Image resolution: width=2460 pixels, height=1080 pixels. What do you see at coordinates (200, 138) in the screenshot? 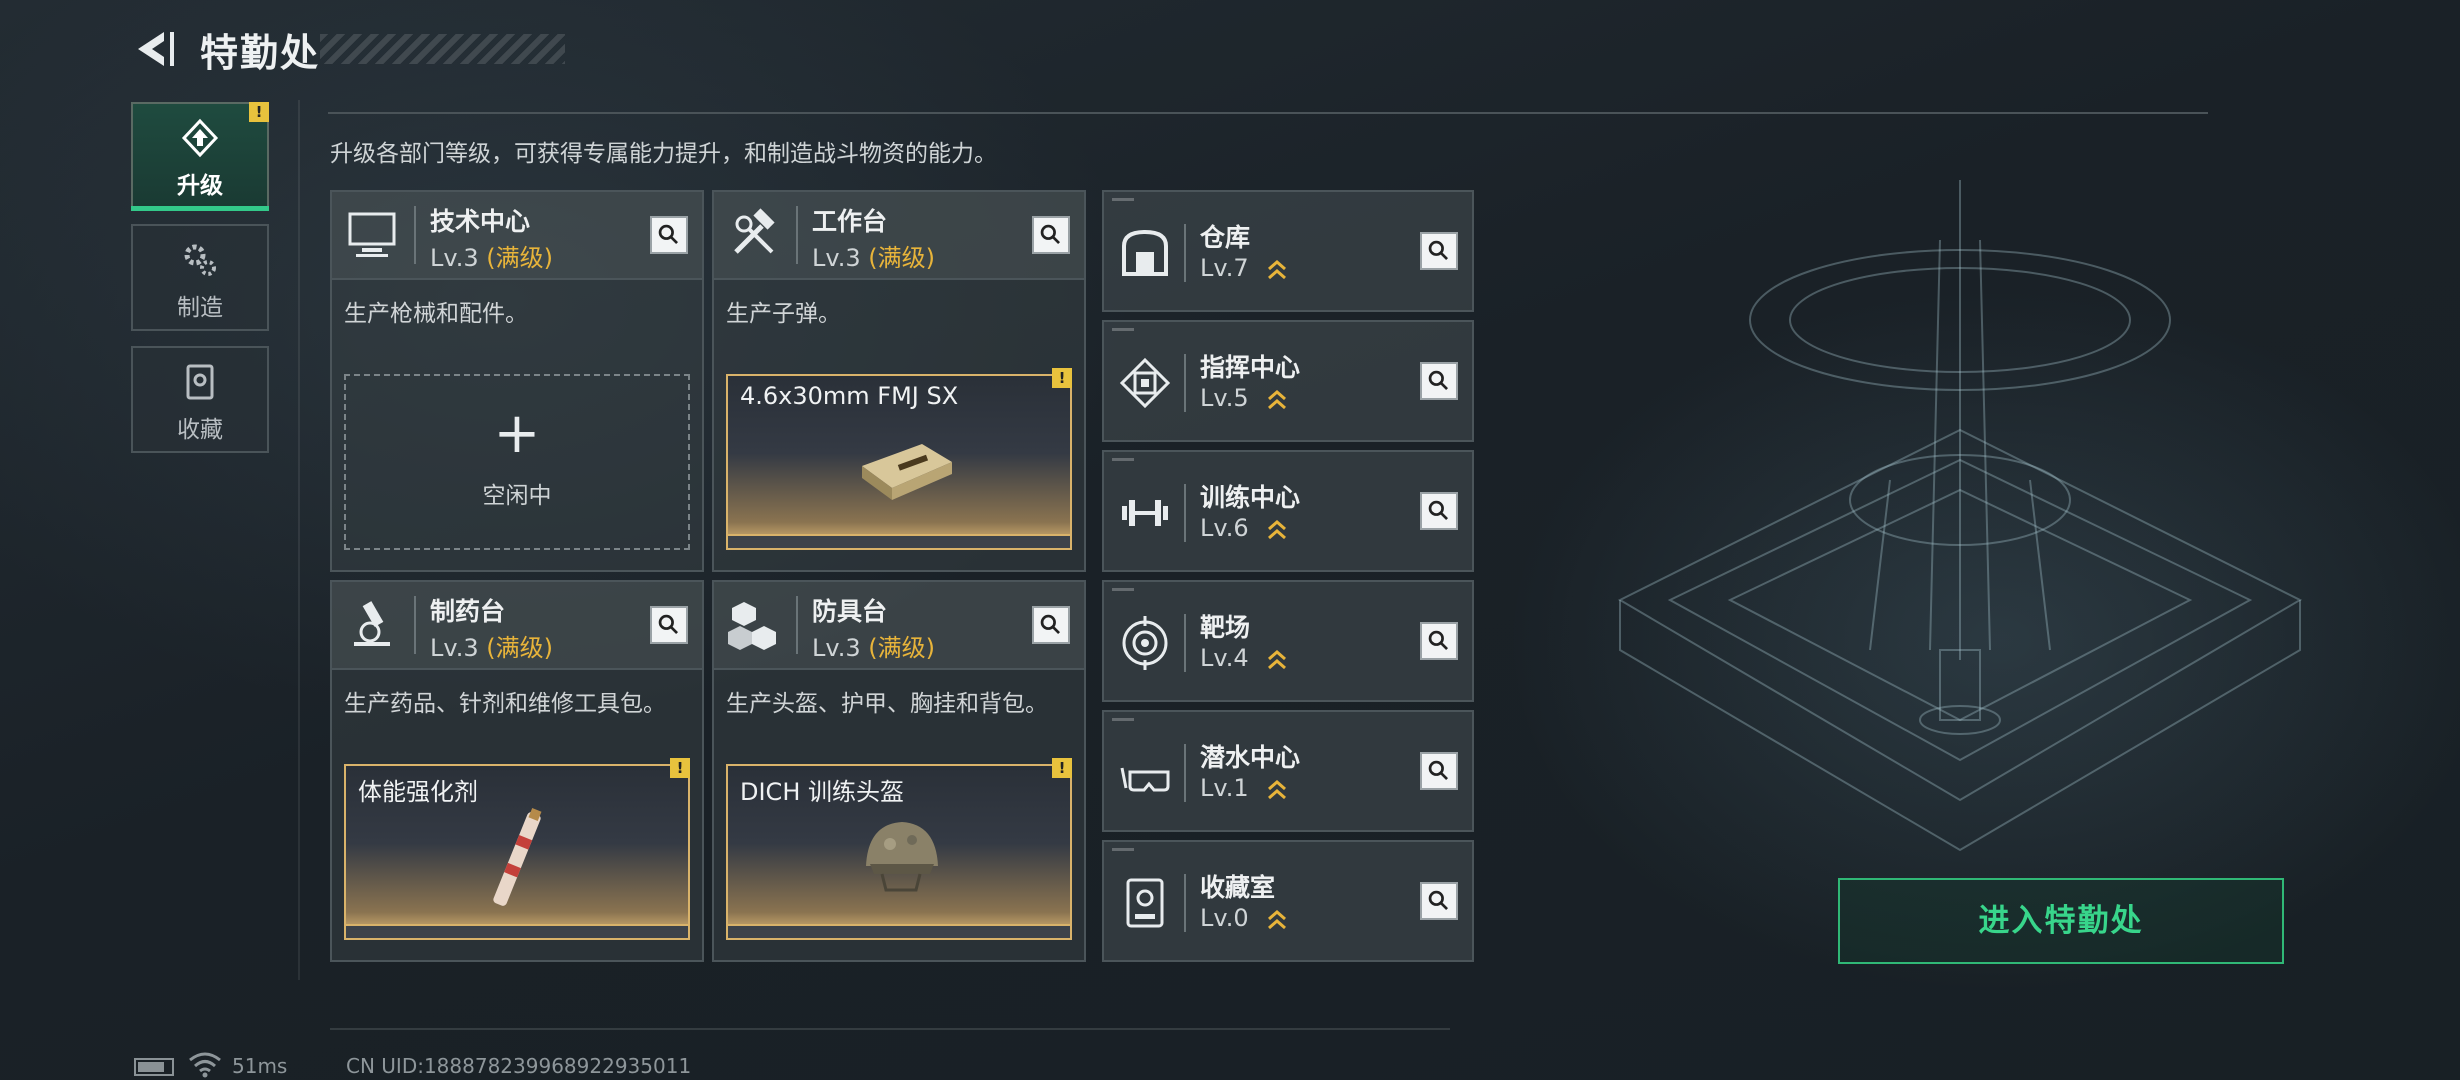
I see `upgrade-icon` at bounding box center [200, 138].